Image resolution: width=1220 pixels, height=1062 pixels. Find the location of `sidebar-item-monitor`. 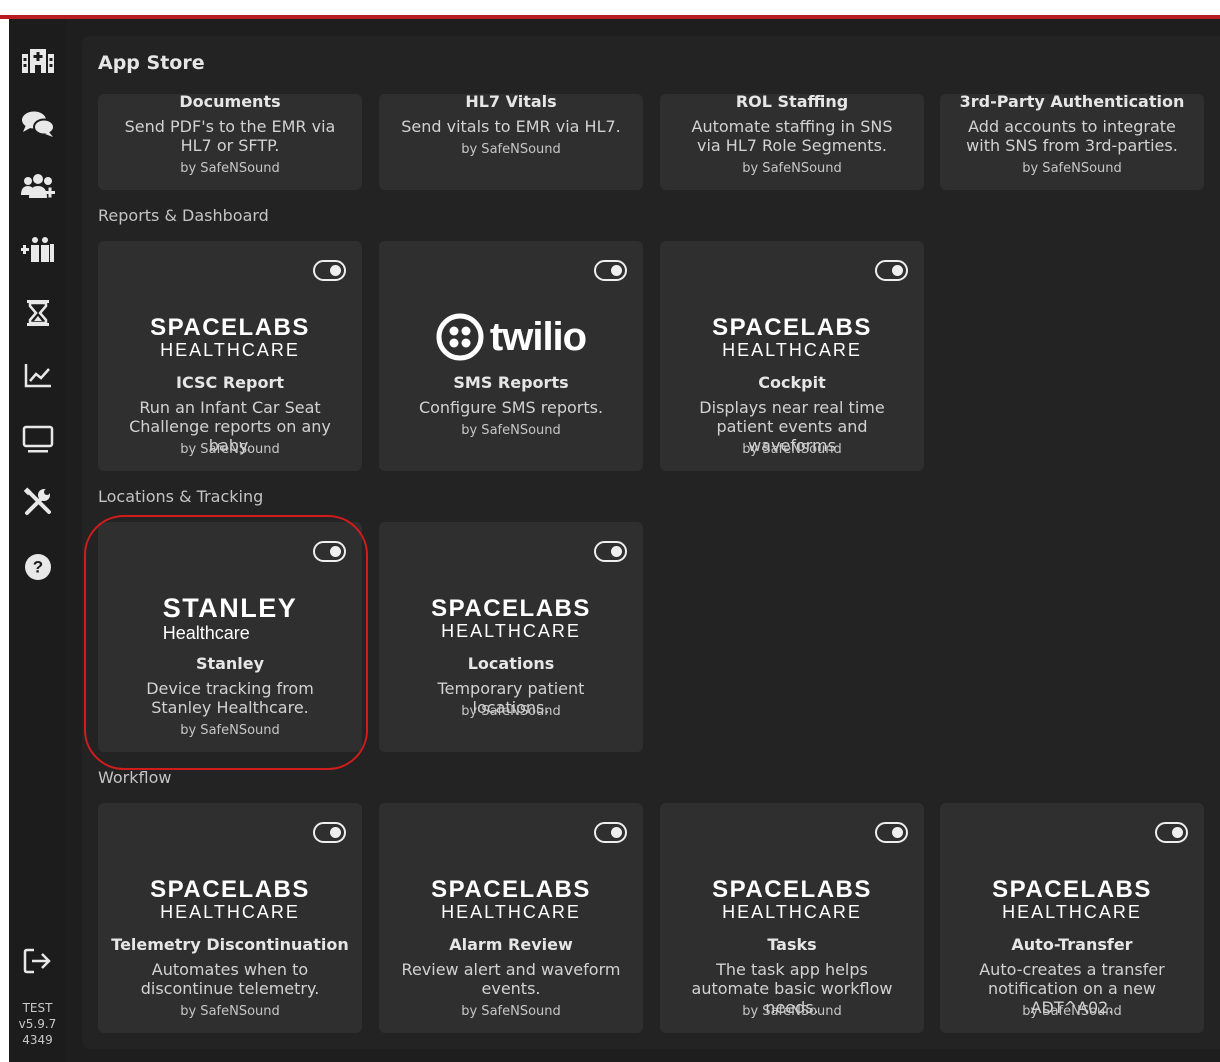

sidebar-item-monitor is located at coordinates (37, 439).